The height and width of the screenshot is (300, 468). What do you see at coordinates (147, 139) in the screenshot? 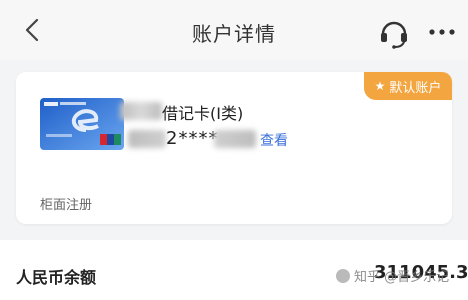
I see `masked-card-number-prefix` at bounding box center [147, 139].